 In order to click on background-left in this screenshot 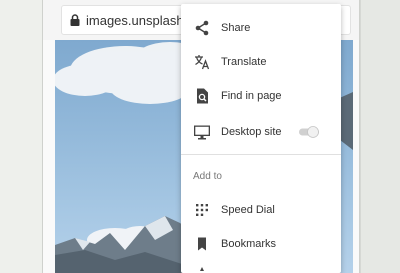, I will do `click(21, 136)`.